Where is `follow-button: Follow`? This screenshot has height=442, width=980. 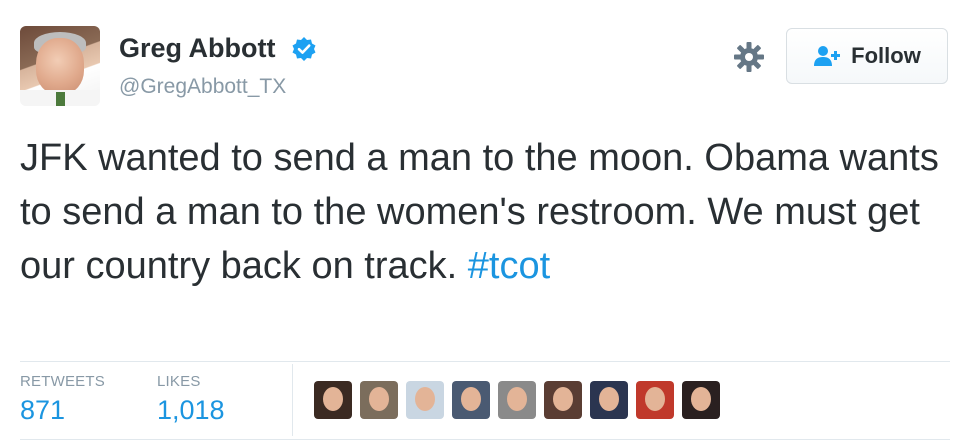 follow-button: Follow is located at coordinates (867, 56).